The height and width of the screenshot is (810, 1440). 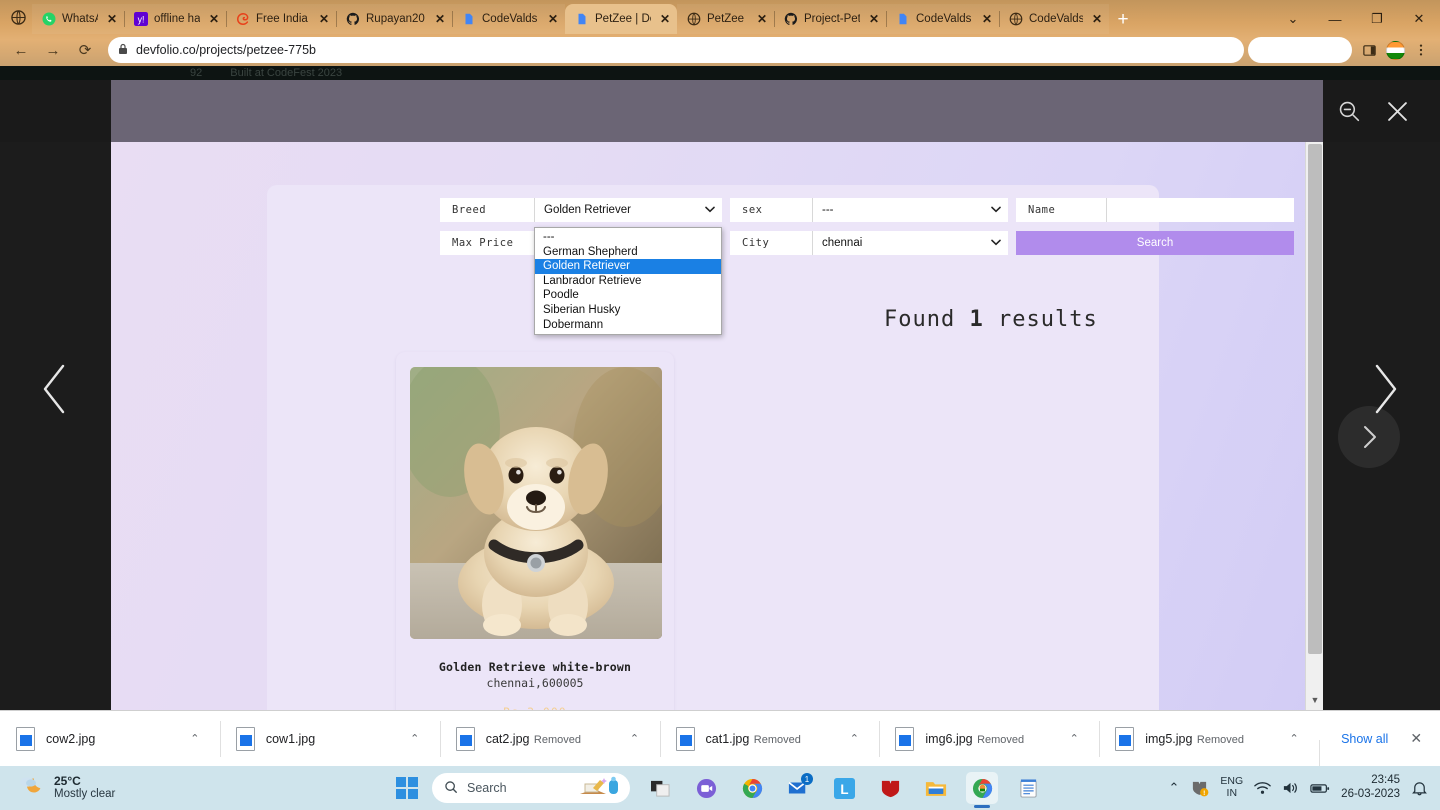 What do you see at coordinates (531, 788) in the screenshot?
I see `taskbar-search-box: Search` at bounding box center [531, 788].